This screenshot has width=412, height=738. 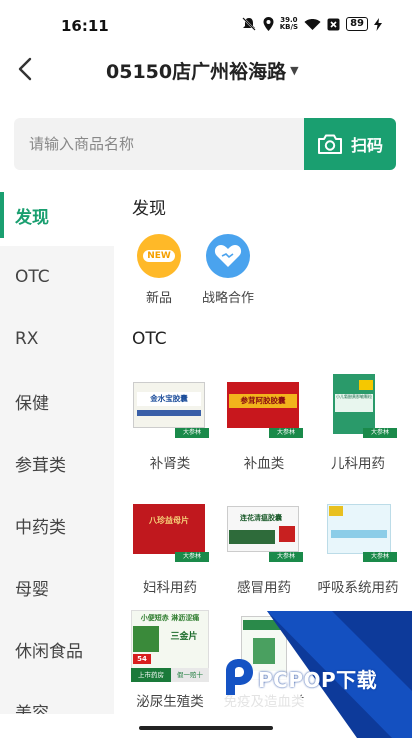 I want to click on product-box-image: 小便短赤 淋沥涩痛 三金片 54 上市药房 假一赔十, so click(x=170, y=646).